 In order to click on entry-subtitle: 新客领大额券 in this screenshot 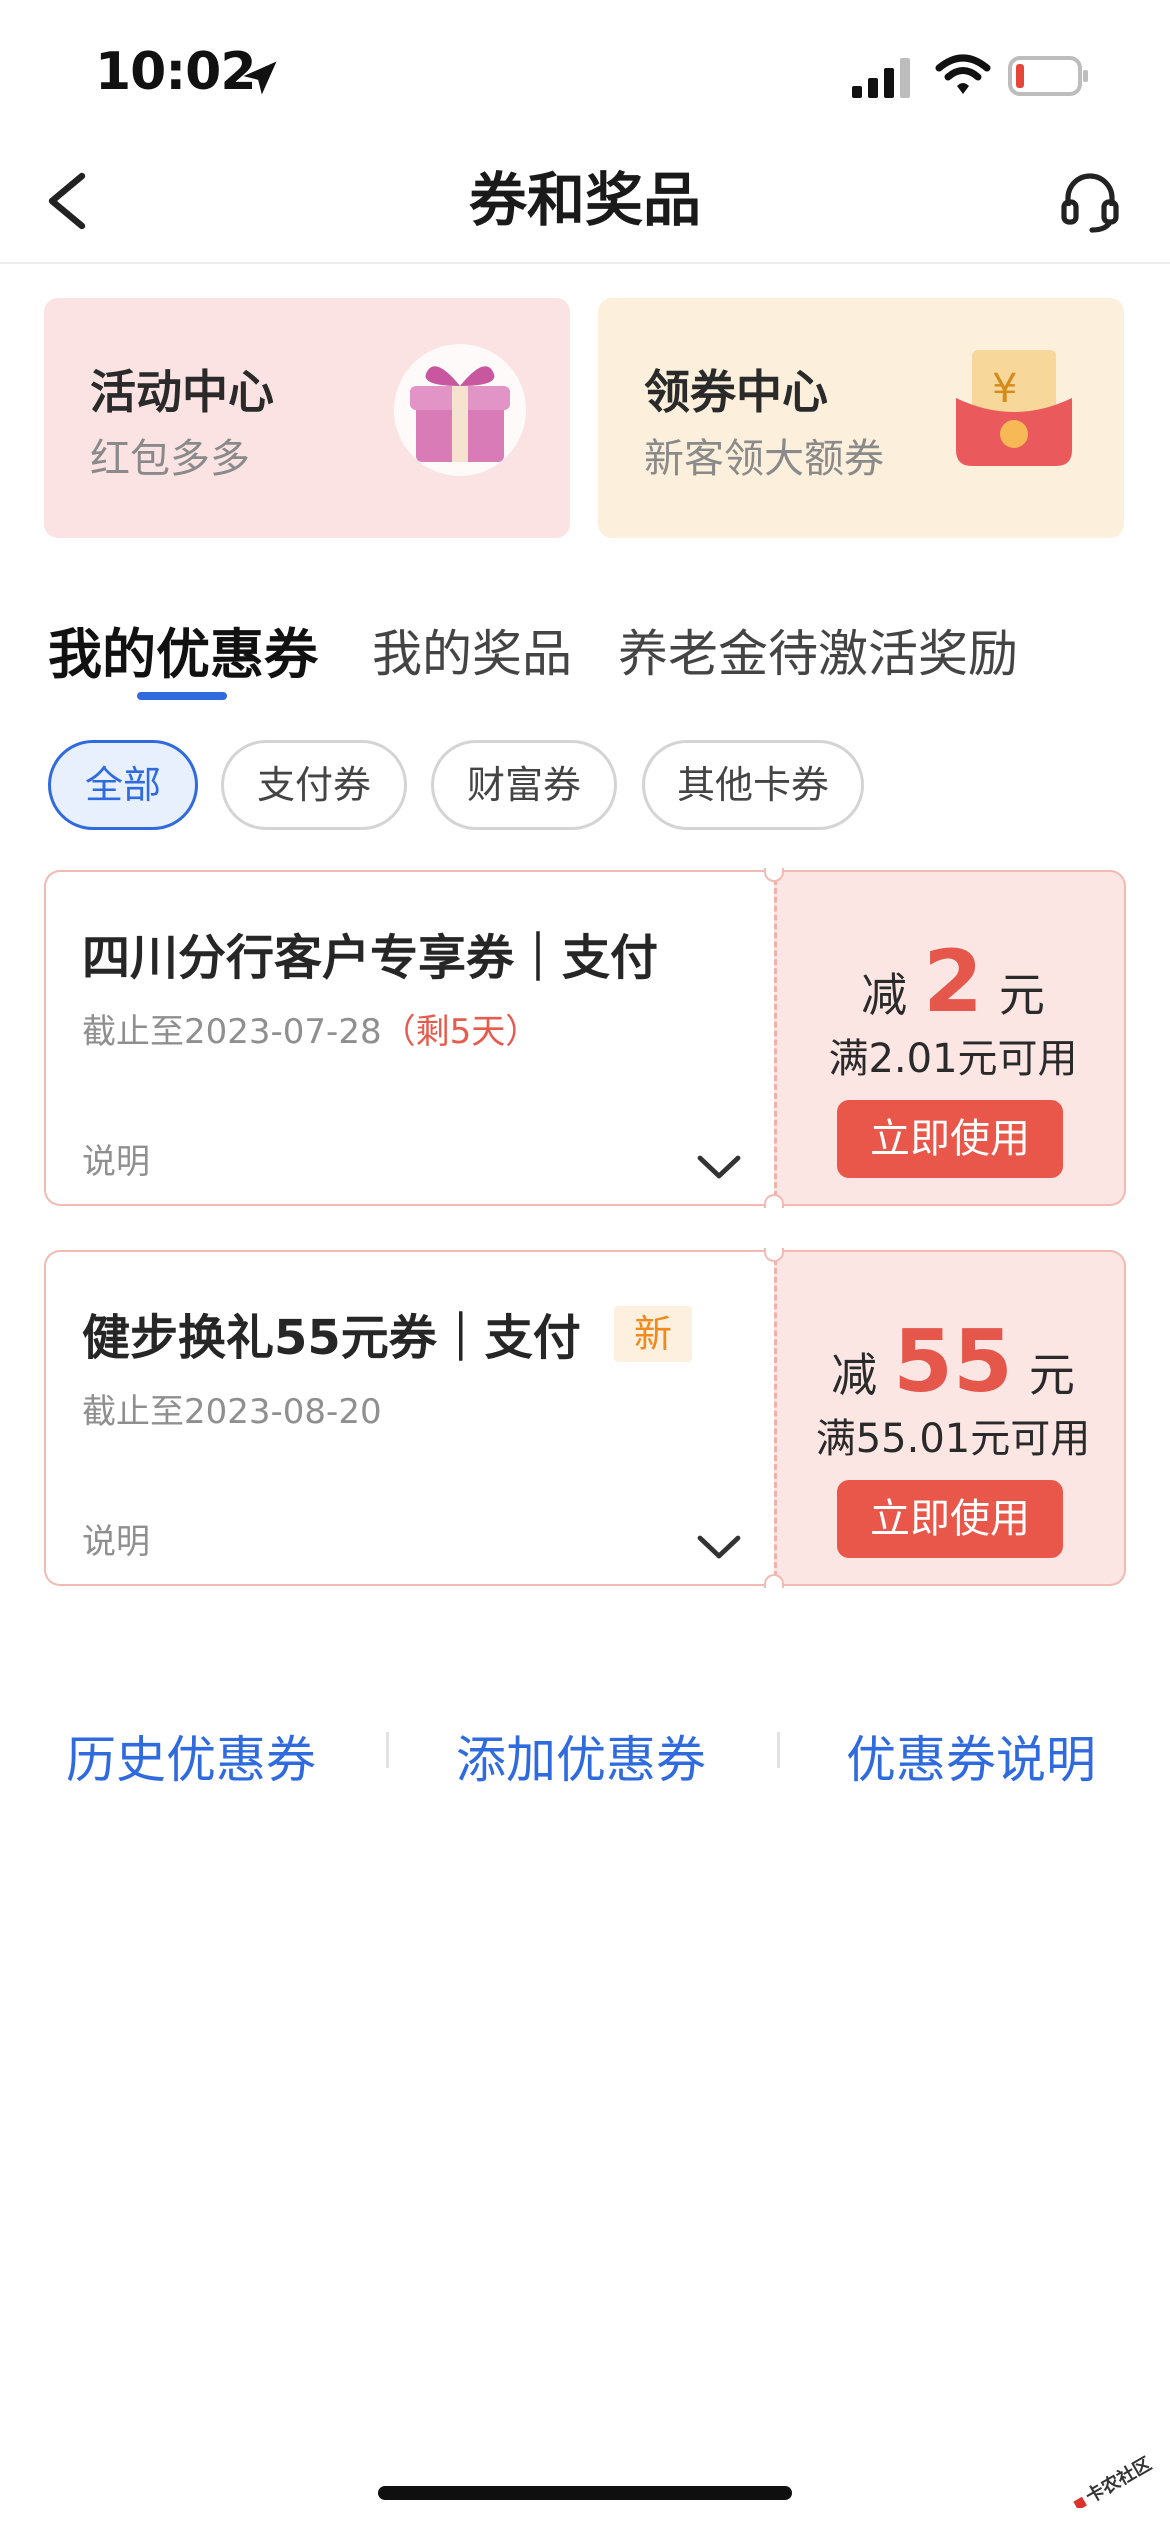, I will do `click(764, 459)`.